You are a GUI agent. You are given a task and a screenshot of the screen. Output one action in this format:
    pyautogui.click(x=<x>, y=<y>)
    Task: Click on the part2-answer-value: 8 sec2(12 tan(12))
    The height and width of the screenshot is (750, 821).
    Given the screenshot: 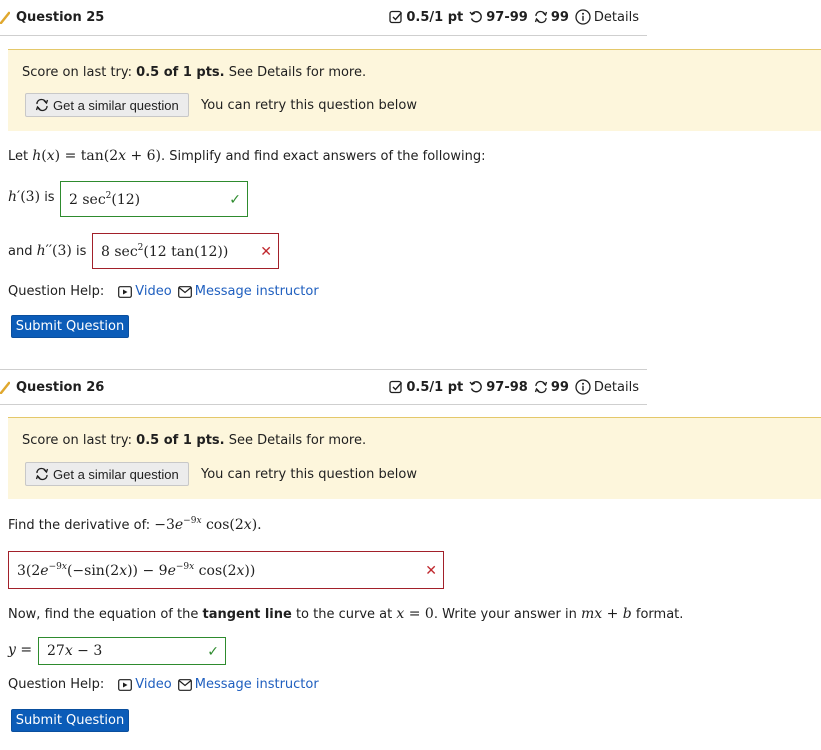 What is the action you would take?
    pyautogui.click(x=165, y=251)
    